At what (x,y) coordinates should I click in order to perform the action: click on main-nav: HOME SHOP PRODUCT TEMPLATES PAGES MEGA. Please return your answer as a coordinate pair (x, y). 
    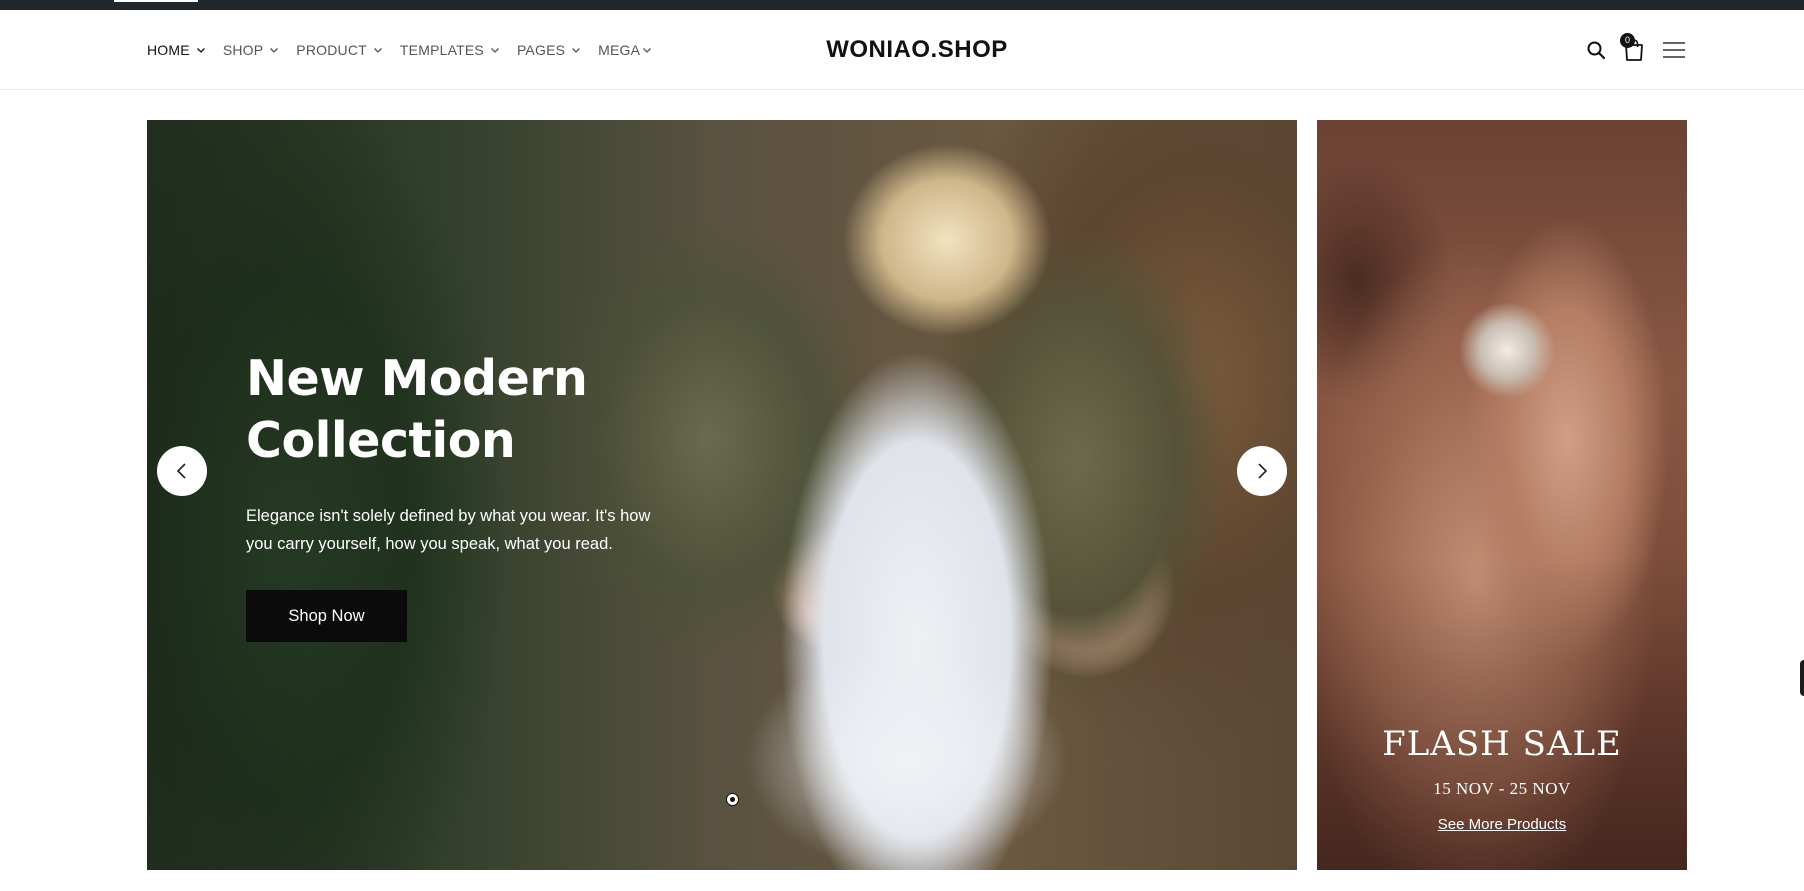
    Looking at the image, I should click on (408, 50).